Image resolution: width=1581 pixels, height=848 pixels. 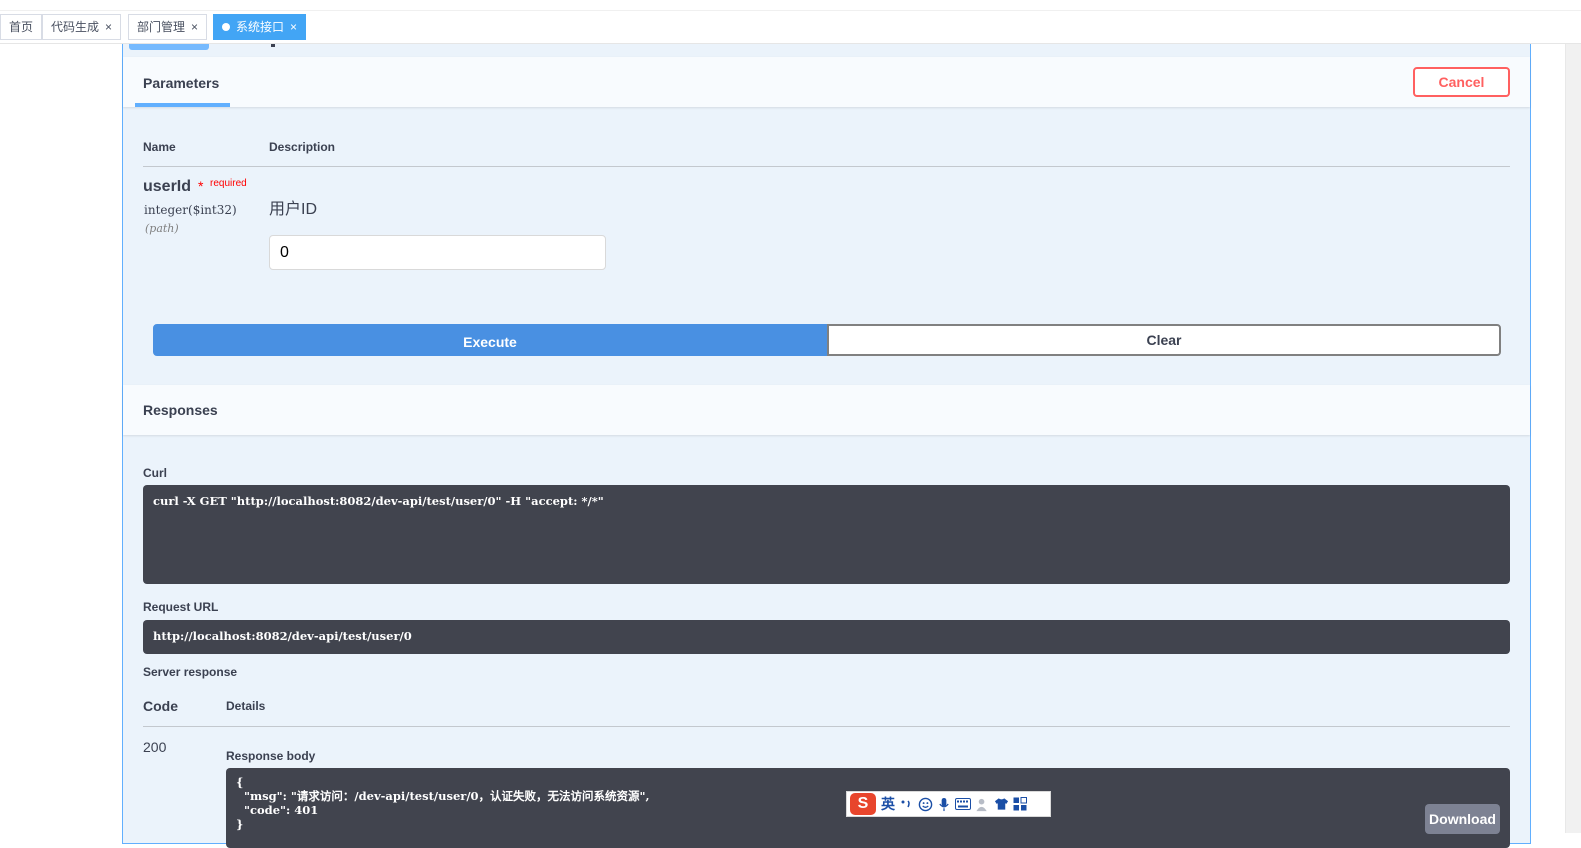 What do you see at coordinates (1164, 340) in the screenshot?
I see `clear-button: Clear` at bounding box center [1164, 340].